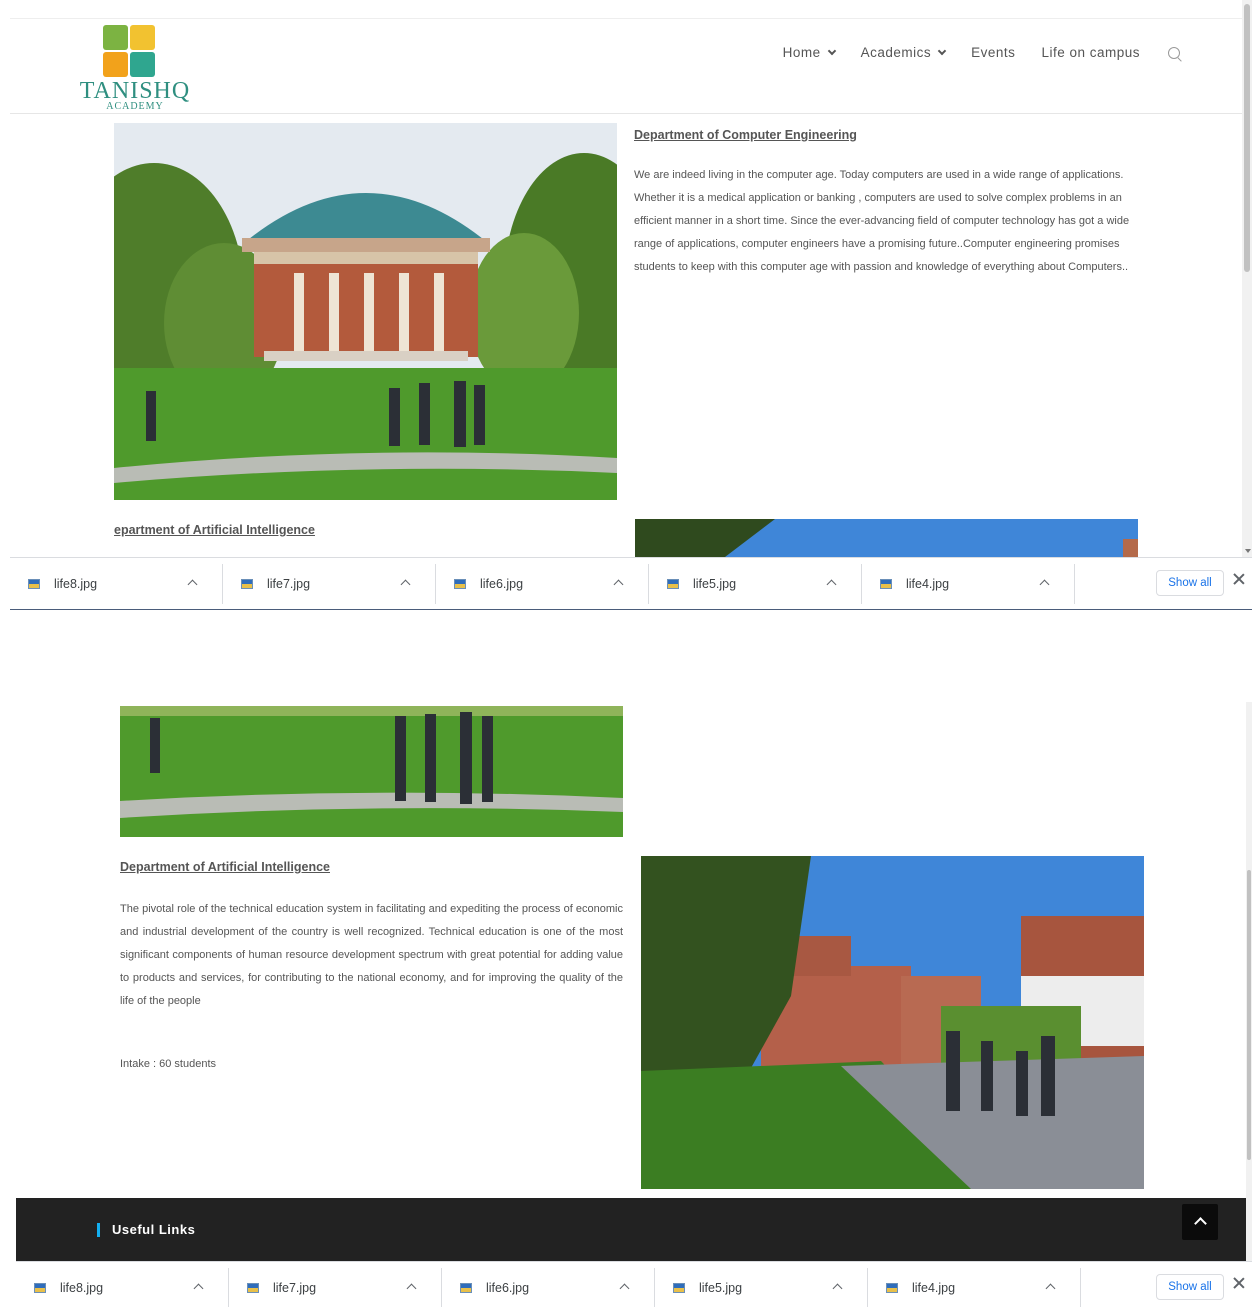 The width and height of the screenshot is (1252, 1307). What do you see at coordinates (146, 1230) in the screenshot?
I see `footer-useful-links-heading: Useful Links` at bounding box center [146, 1230].